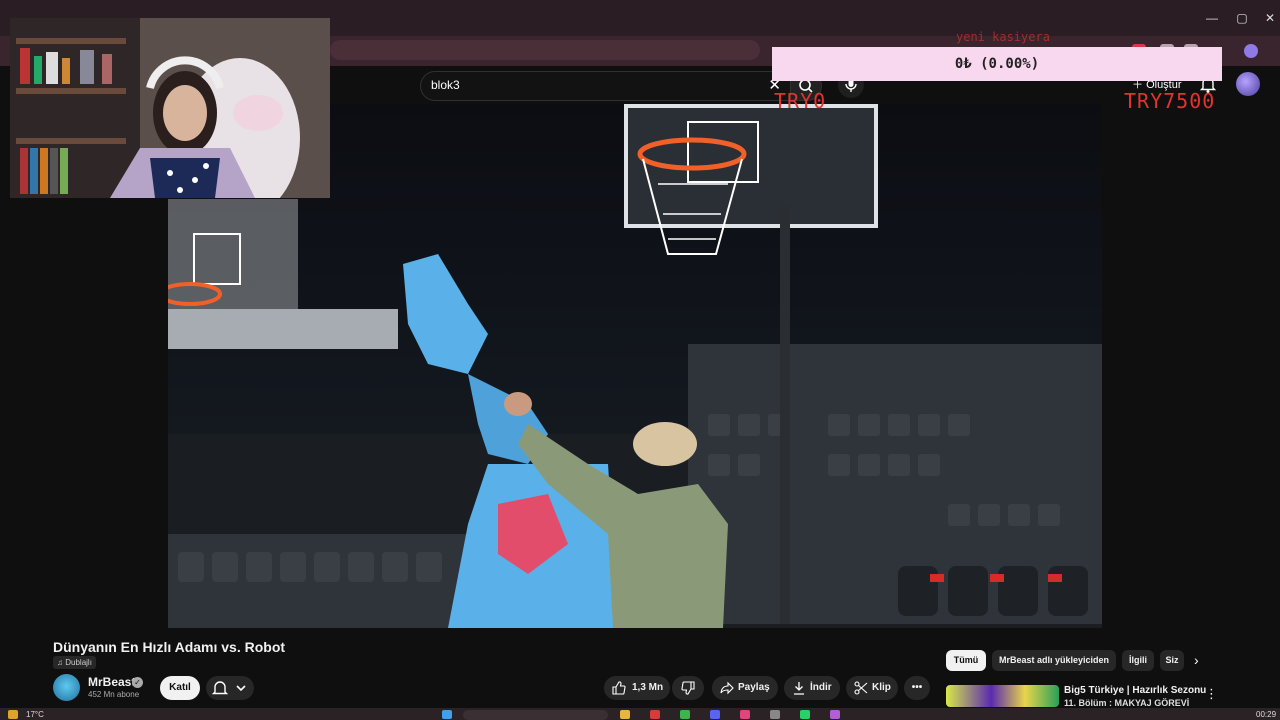 The width and height of the screenshot is (1280, 720). I want to click on windows-taskbar, so click(640, 714).